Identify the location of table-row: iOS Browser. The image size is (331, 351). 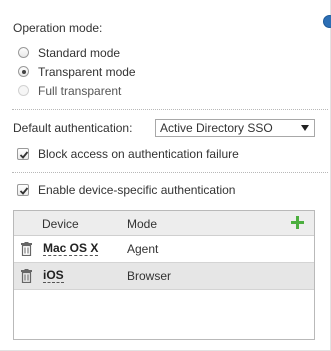
(164, 276).